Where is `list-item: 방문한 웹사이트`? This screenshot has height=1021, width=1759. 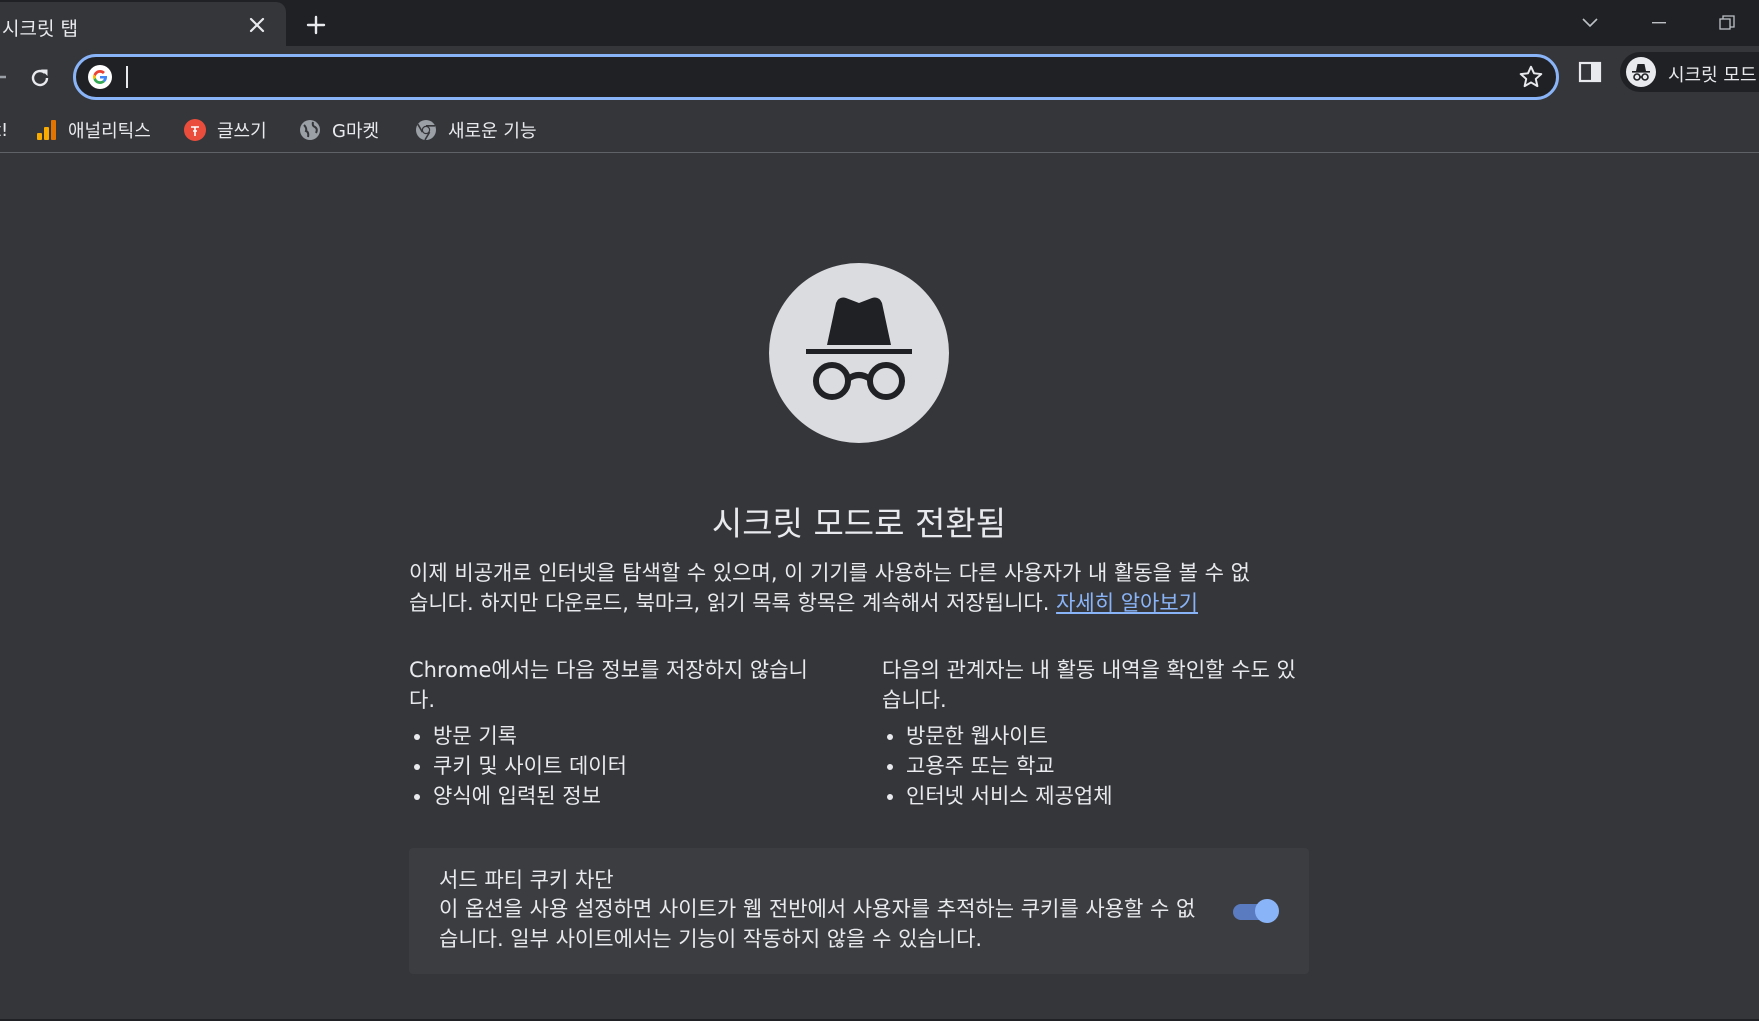 list-item: 방문한 웹사이트 is located at coordinates (1104, 736).